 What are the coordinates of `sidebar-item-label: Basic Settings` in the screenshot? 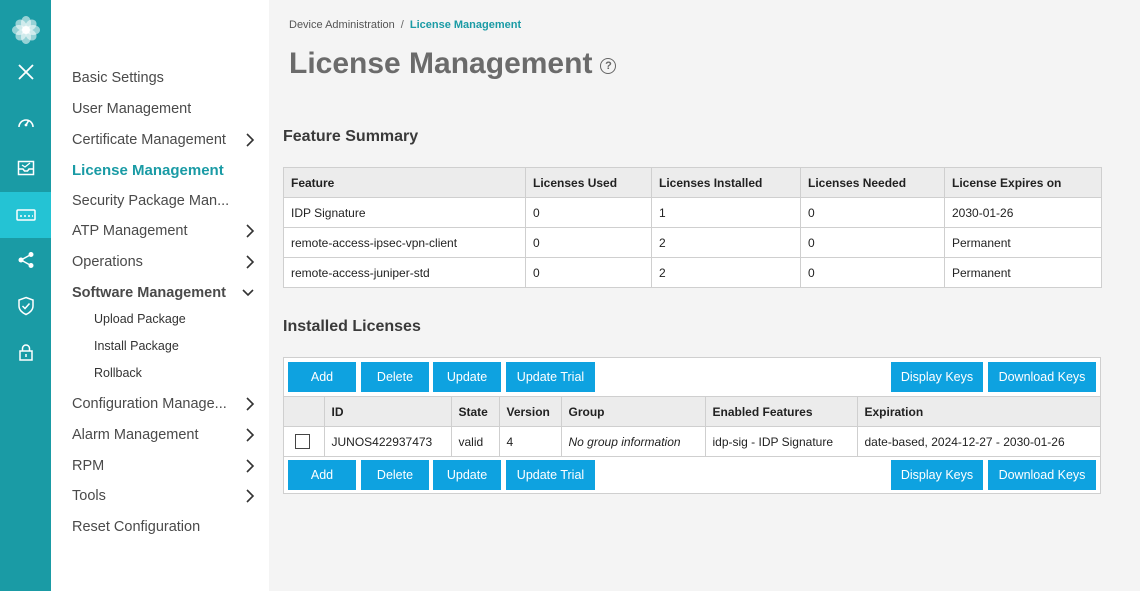 It's located at (118, 78).